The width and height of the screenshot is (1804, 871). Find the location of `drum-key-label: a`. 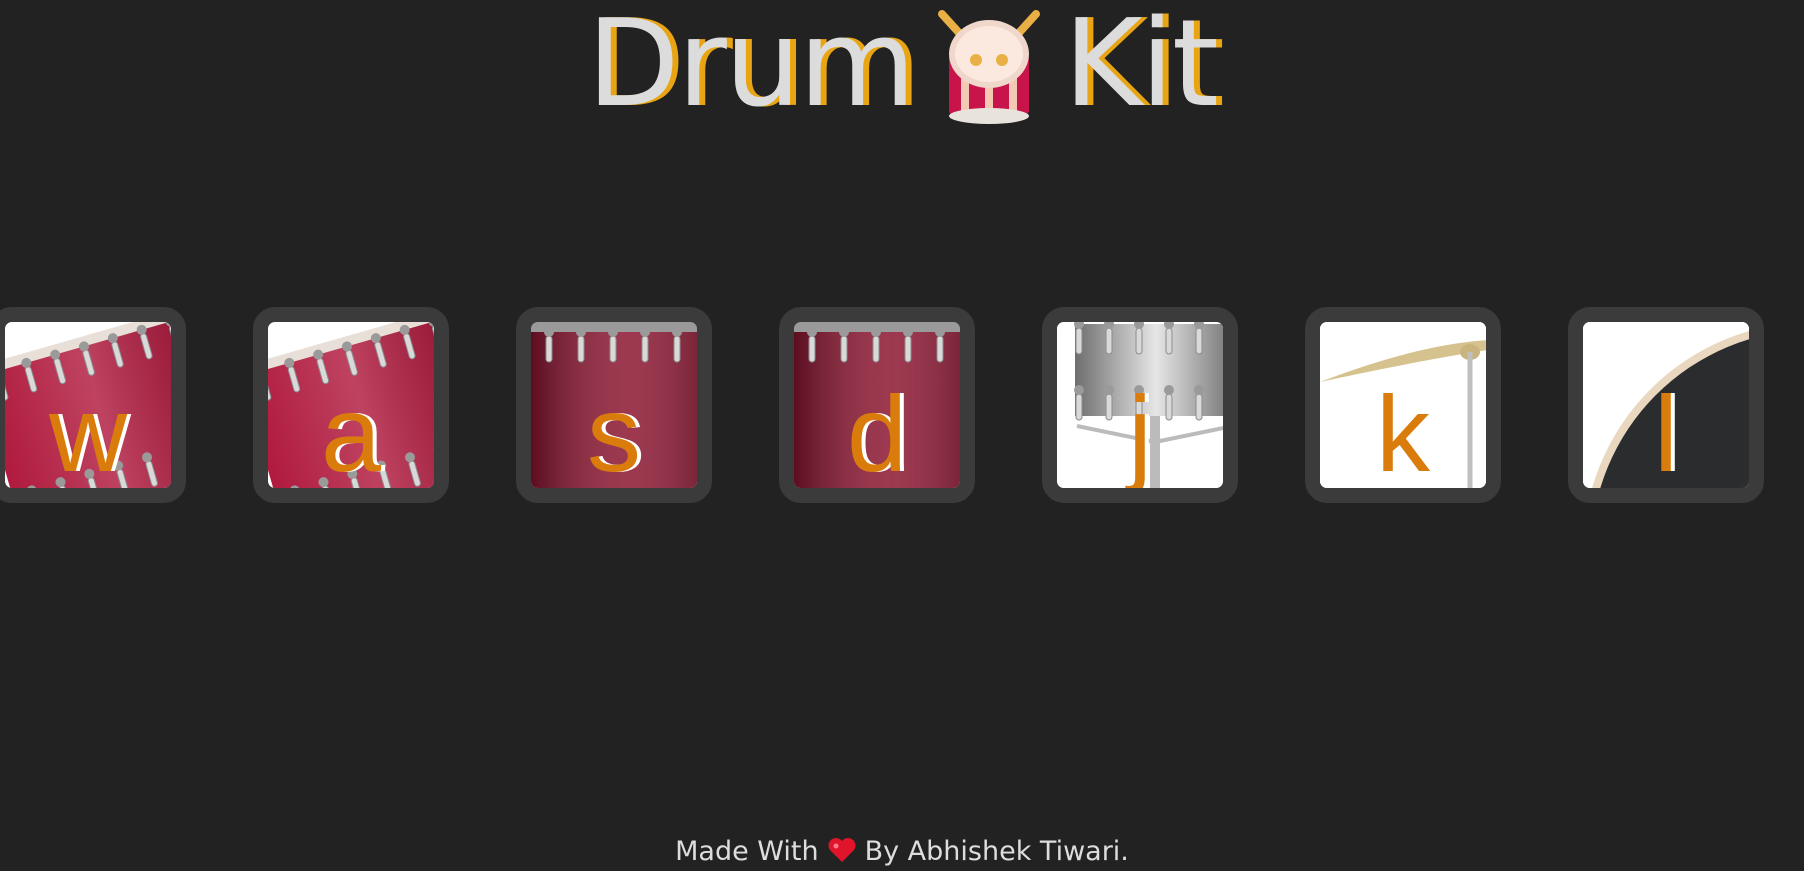

drum-key-label: a is located at coordinates (351, 433).